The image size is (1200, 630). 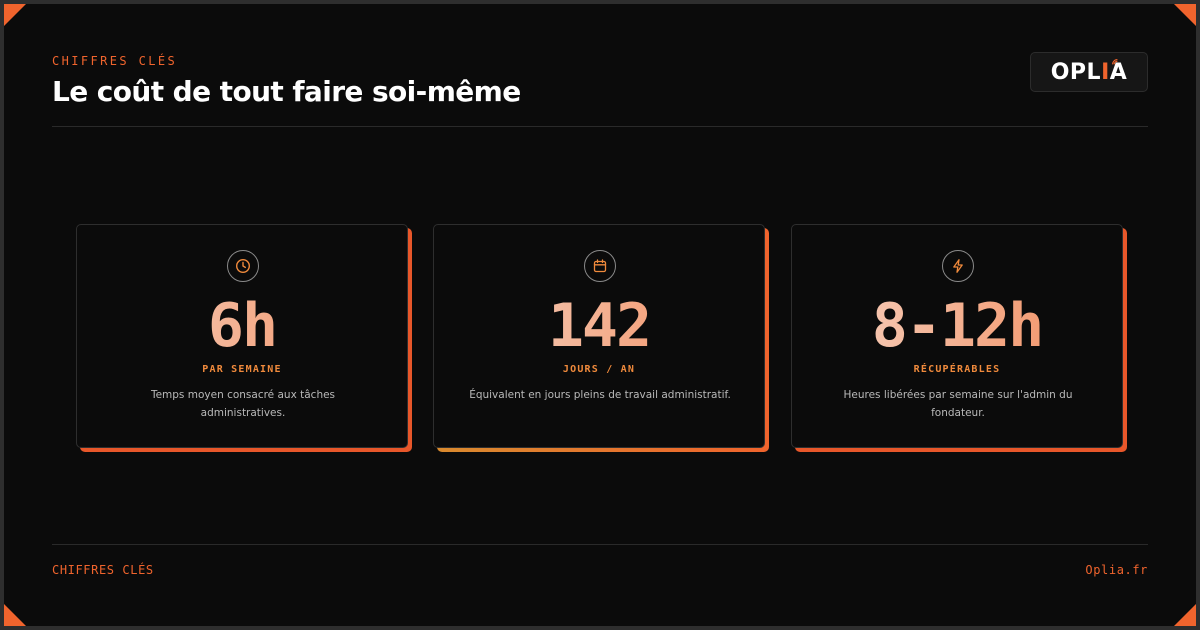 I want to click on corner-accent-top-left, so click(x=15, y=15).